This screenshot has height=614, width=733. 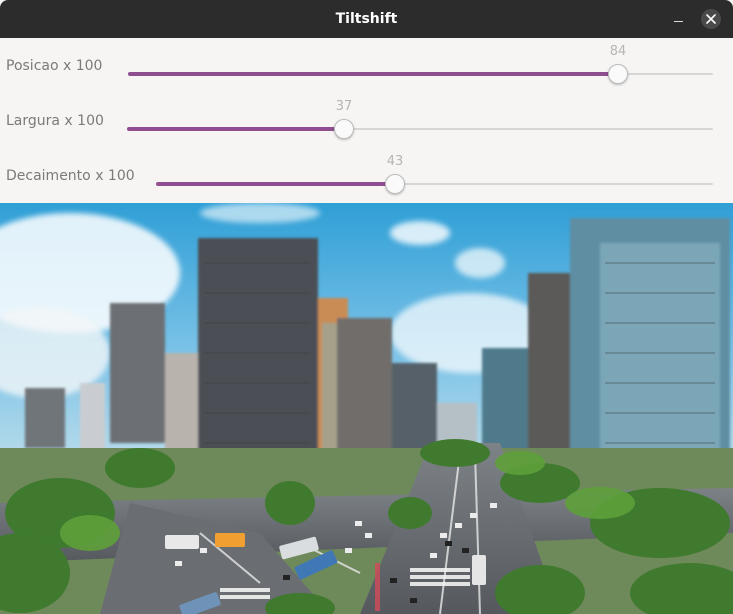 I want to click on slider-value-largura: 37, so click(x=344, y=106).